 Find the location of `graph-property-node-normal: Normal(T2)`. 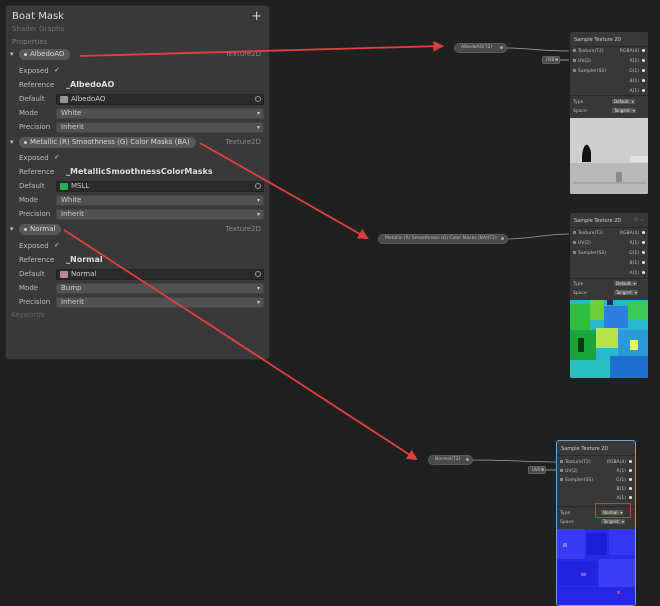

graph-property-node-normal: Normal(T2) is located at coordinates (450, 460).